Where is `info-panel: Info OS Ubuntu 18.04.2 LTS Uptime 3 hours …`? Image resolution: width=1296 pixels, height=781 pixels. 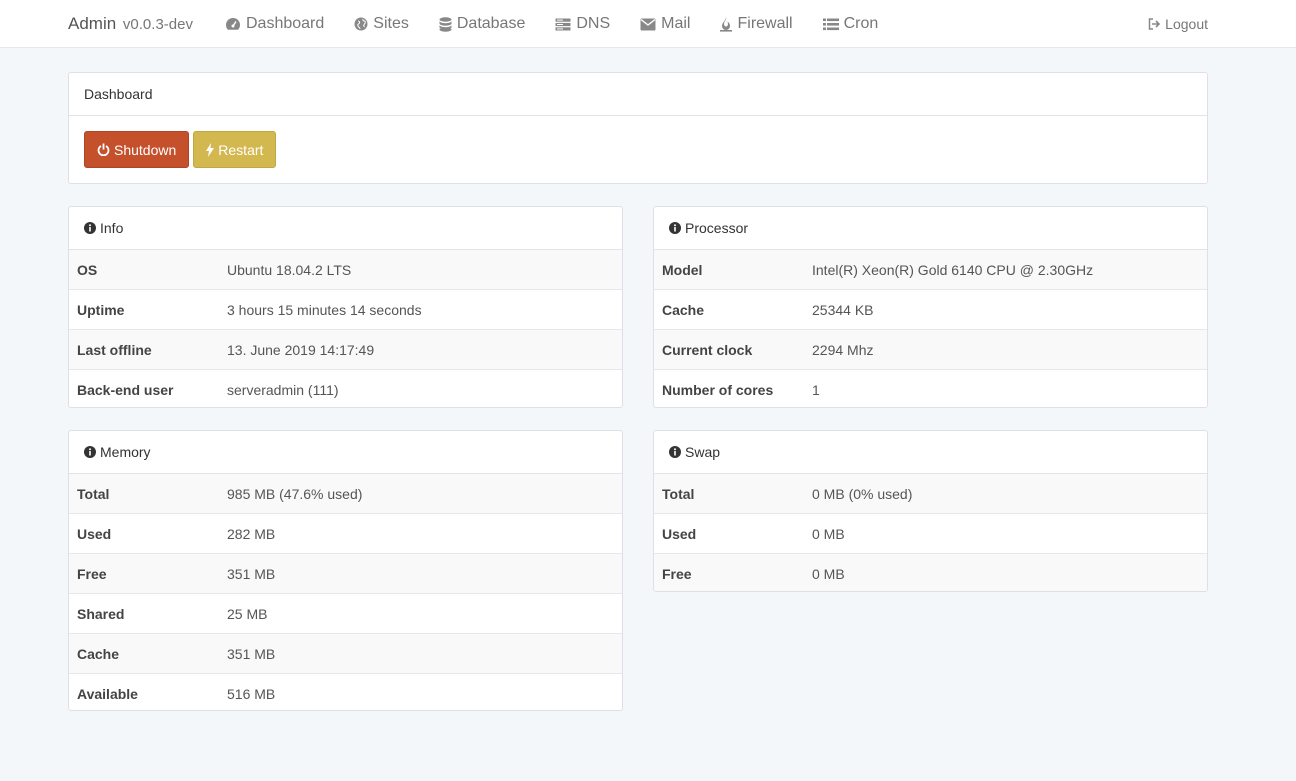
info-panel: Info OS Ubuntu 18.04.2 LTS Uptime 3 hours … is located at coordinates (345, 307).